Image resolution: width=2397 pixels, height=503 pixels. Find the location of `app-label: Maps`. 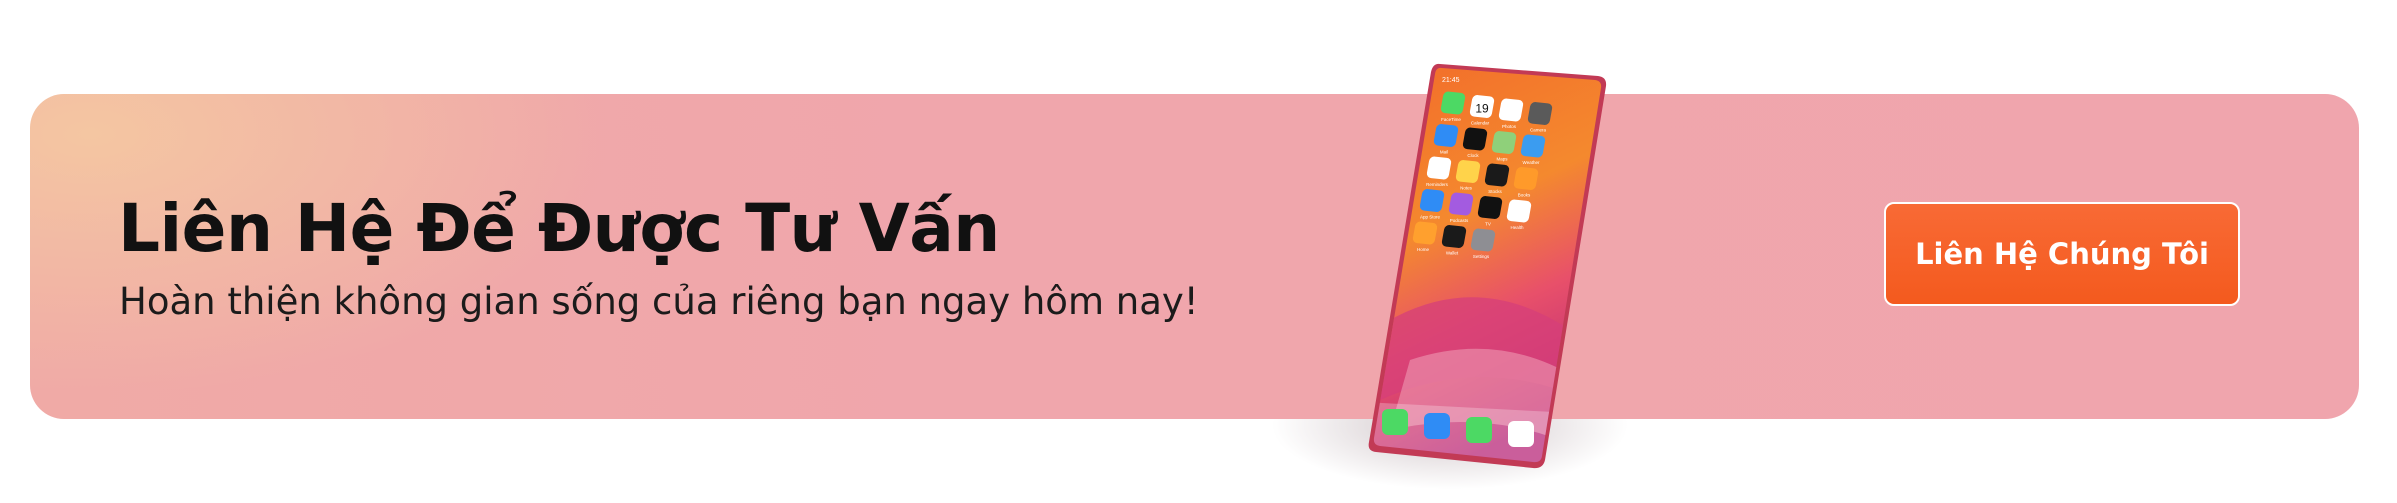

app-label: Maps is located at coordinates (1502, 159).